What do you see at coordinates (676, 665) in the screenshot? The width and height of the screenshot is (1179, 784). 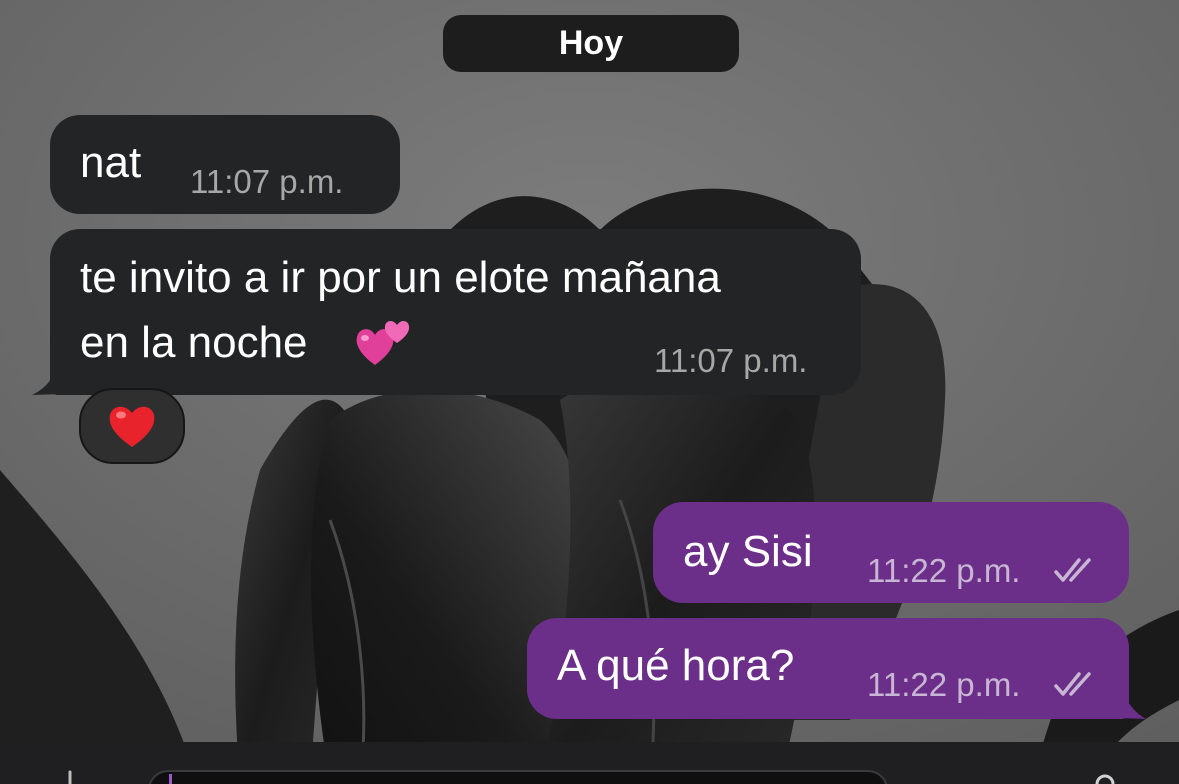 I see `message-text: A qué hora?` at bounding box center [676, 665].